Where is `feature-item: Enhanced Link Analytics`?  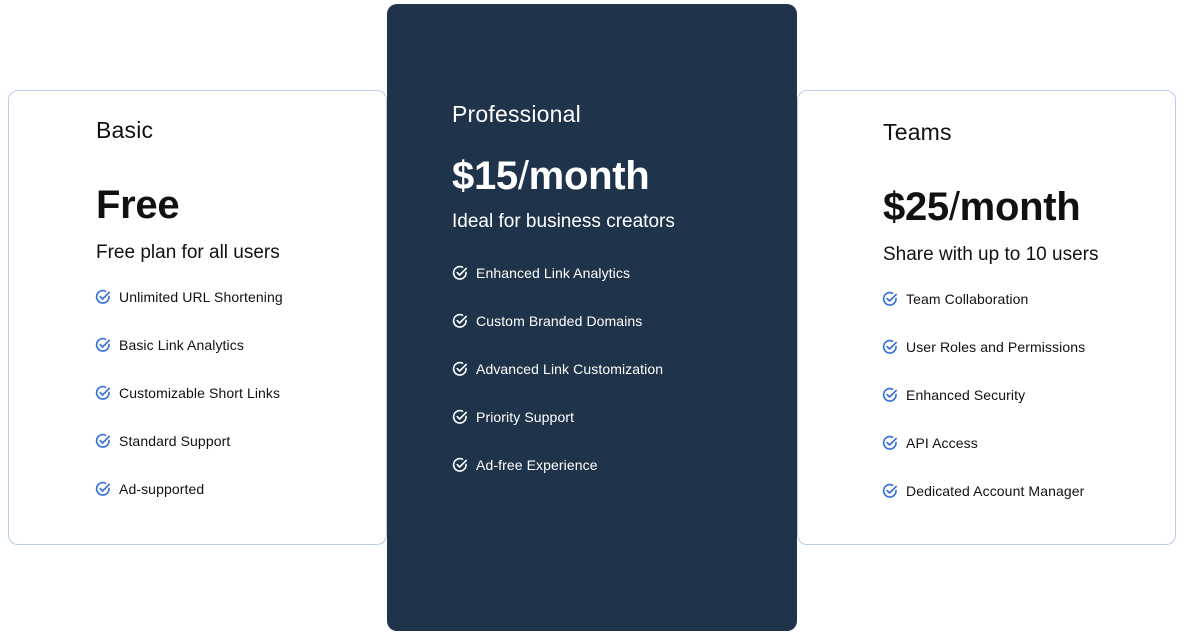
feature-item: Enhanced Link Analytics is located at coordinates (563, 273).